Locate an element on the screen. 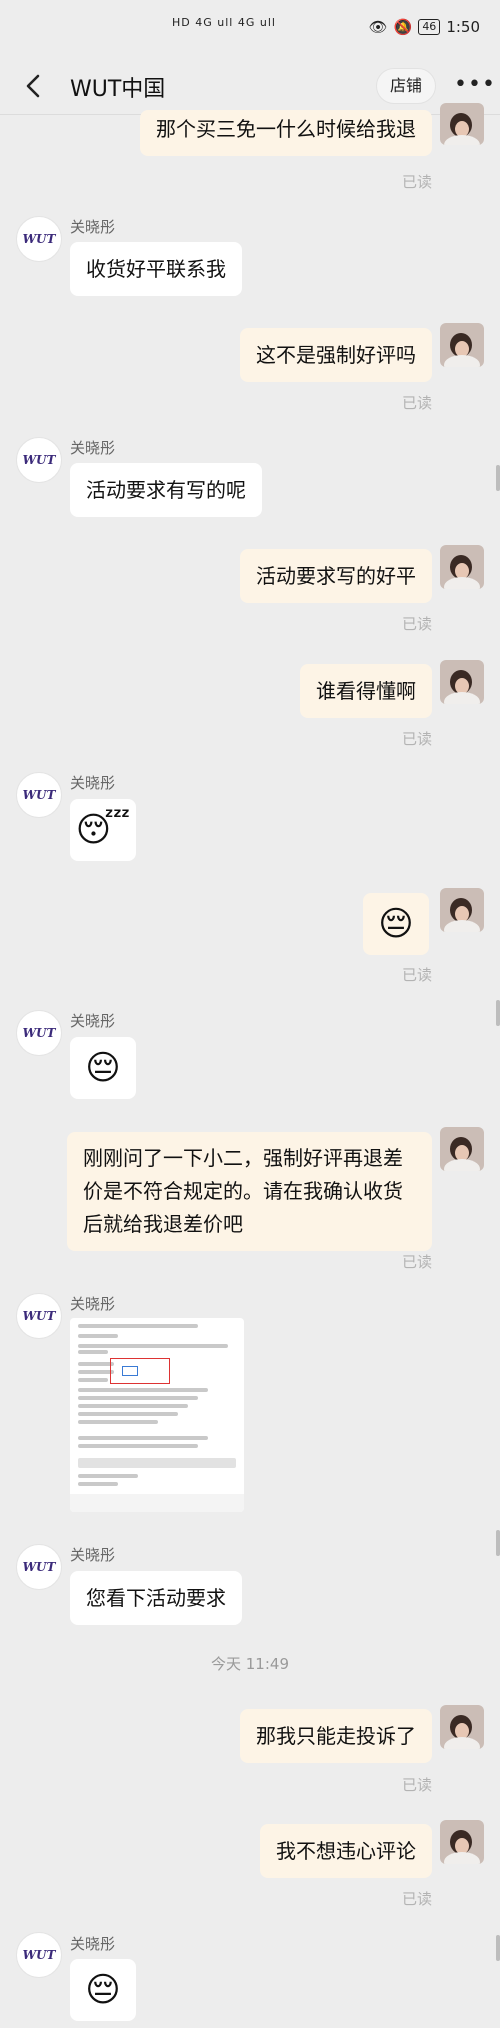 This screenshot has height=2028, width=500. clock: 1:50 is located at coordinates (463, 27).